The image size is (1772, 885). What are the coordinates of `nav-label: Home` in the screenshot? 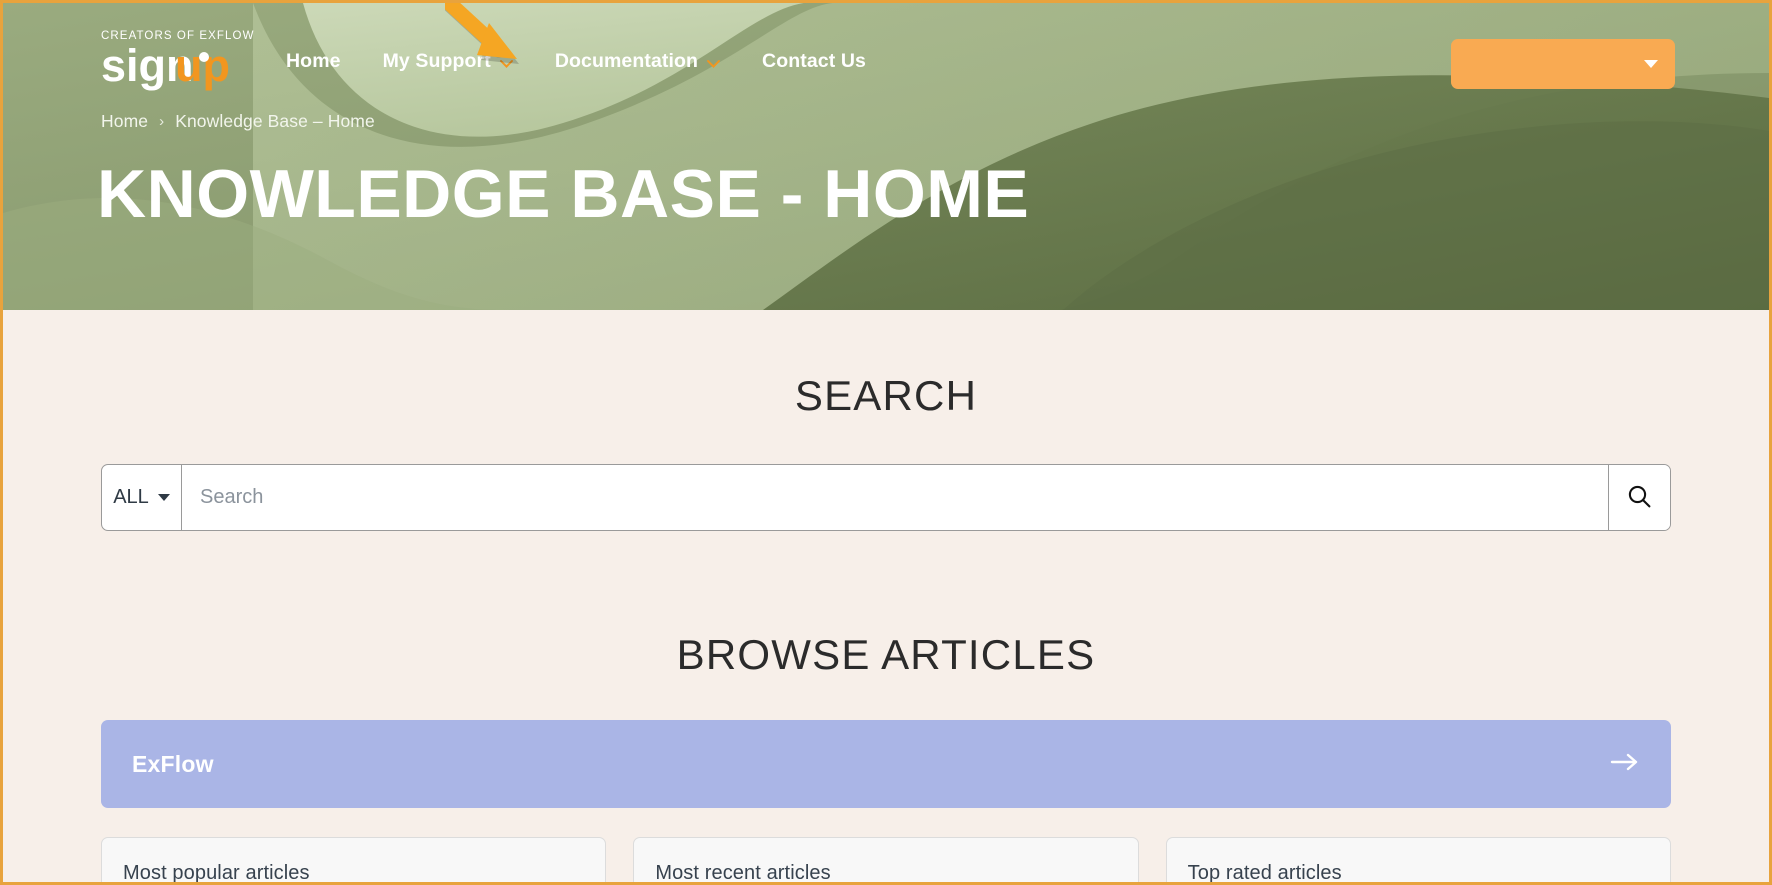 It's located at (313, 61).